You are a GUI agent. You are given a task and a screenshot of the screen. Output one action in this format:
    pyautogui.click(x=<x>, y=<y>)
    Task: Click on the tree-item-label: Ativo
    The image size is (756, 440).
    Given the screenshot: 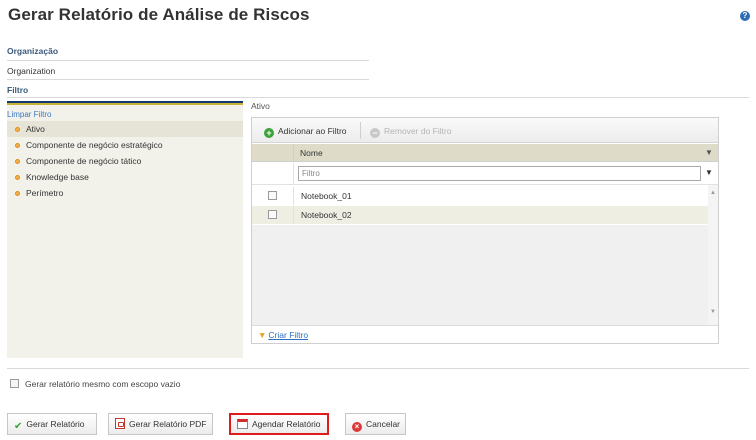 What is the action you would take?
    pyautogui.click(x=35, y=129)
    